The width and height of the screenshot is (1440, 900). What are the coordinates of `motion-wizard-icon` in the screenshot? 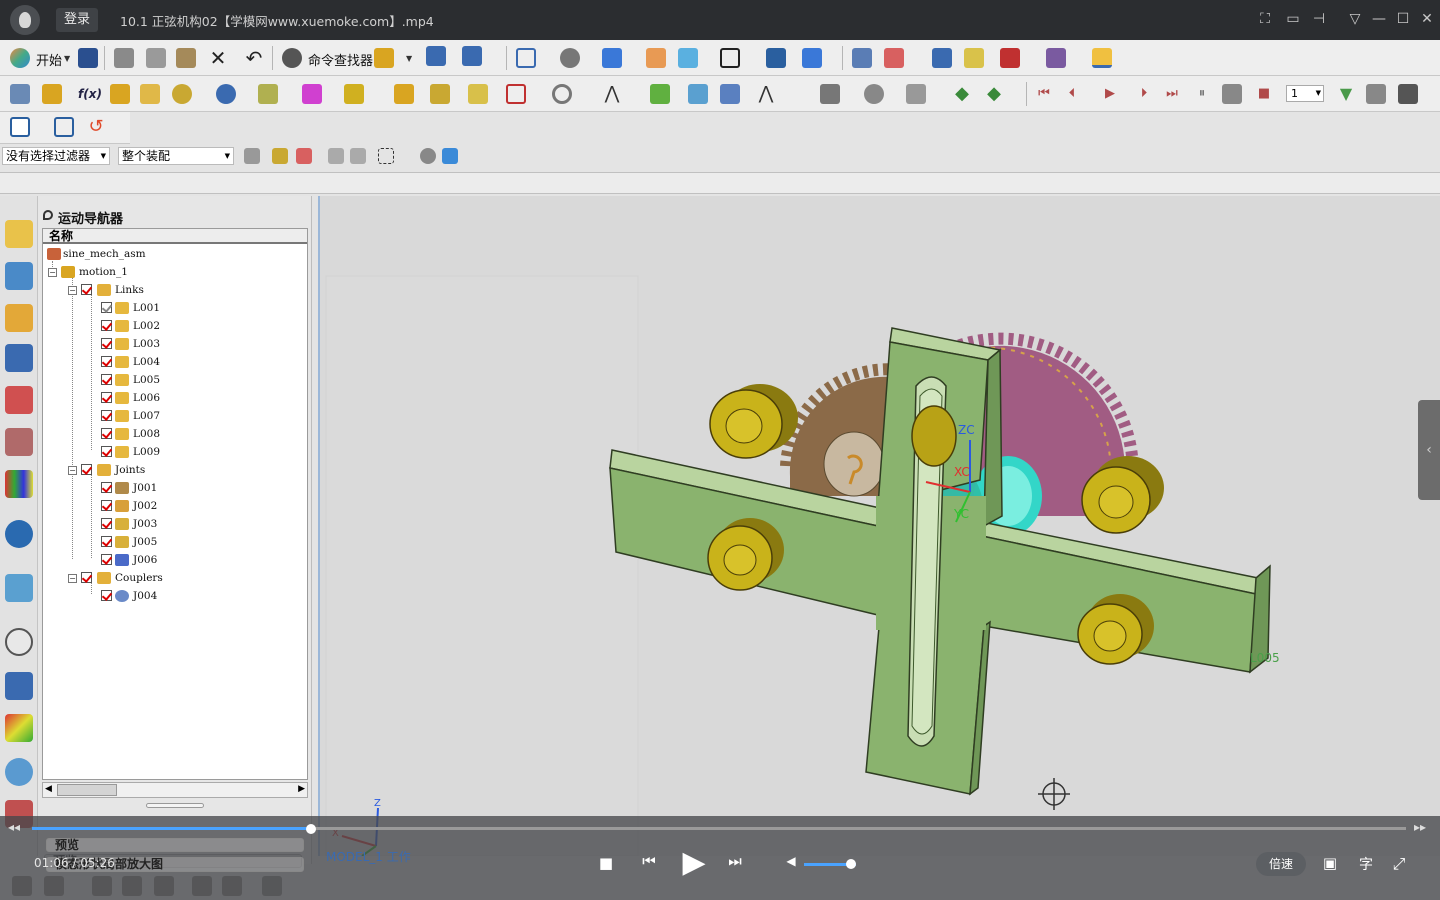 It's located at (384, 58).